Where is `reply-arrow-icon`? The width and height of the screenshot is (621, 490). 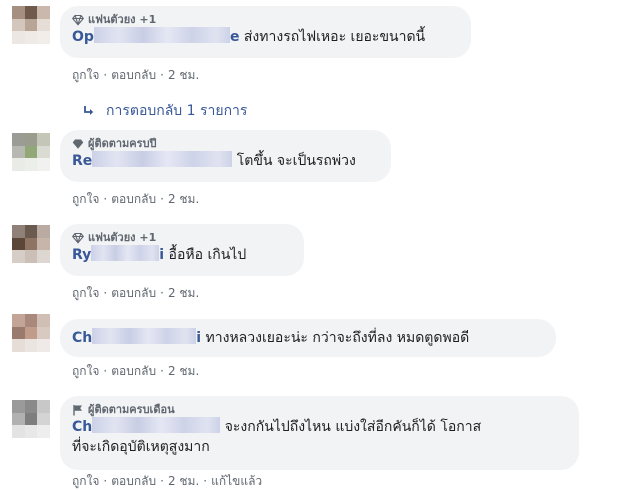 reply-arrow-icon is located at coordinates (89, 111).